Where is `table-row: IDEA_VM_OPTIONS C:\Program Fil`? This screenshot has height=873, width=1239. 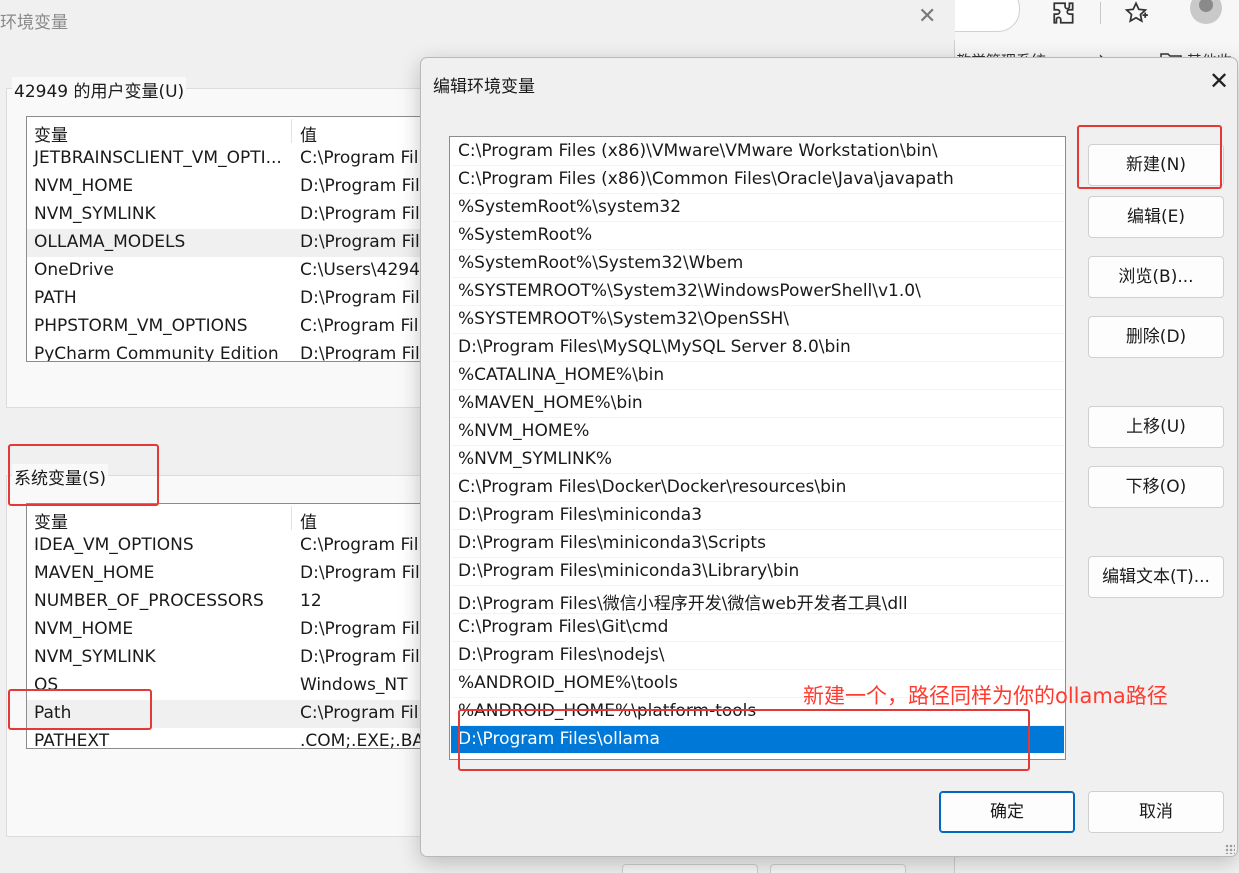 table-row: IDEA_VM_OPTIONS C:\Program Fil is located at coordinates (236, 546).